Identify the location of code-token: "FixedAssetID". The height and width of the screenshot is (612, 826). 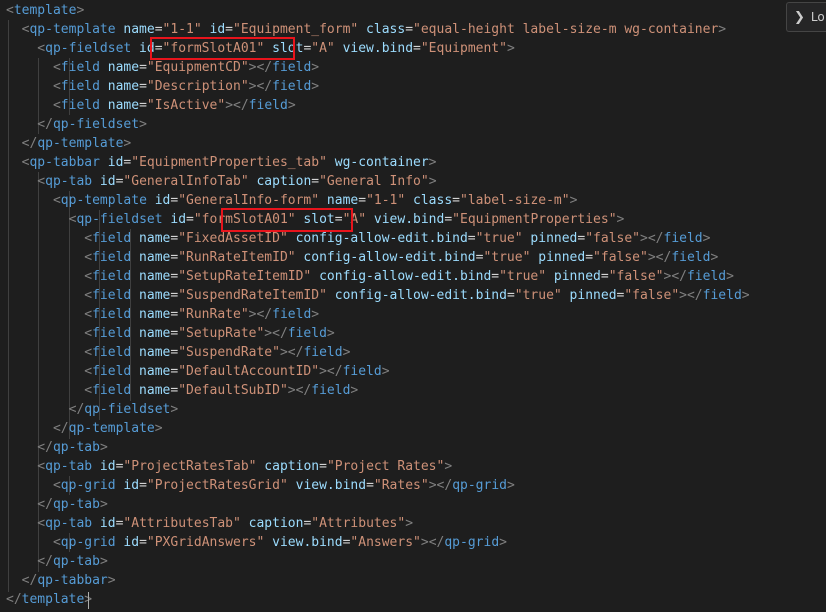
(233, 238).